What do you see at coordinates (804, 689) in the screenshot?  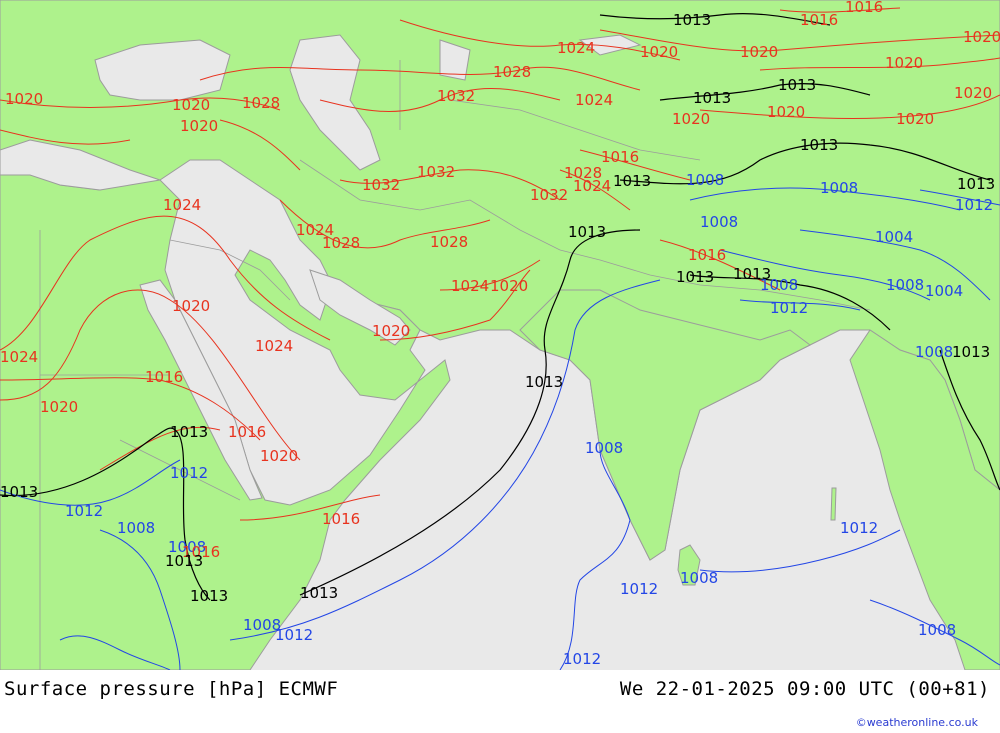 I see `forecast-datetime: We 22-01-2025 09:00 UTC (00+81)` at bounding box center [804, 689].